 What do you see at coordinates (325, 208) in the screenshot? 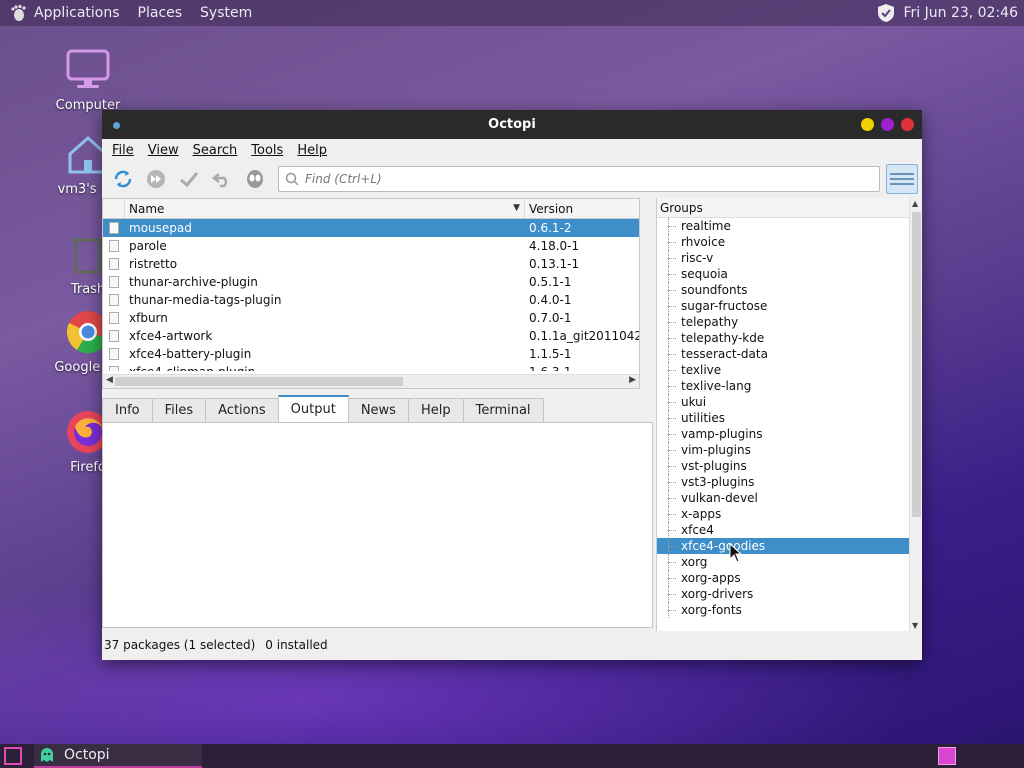
I see `column-name-header: Name ▼` at bounding box center [325, 208].